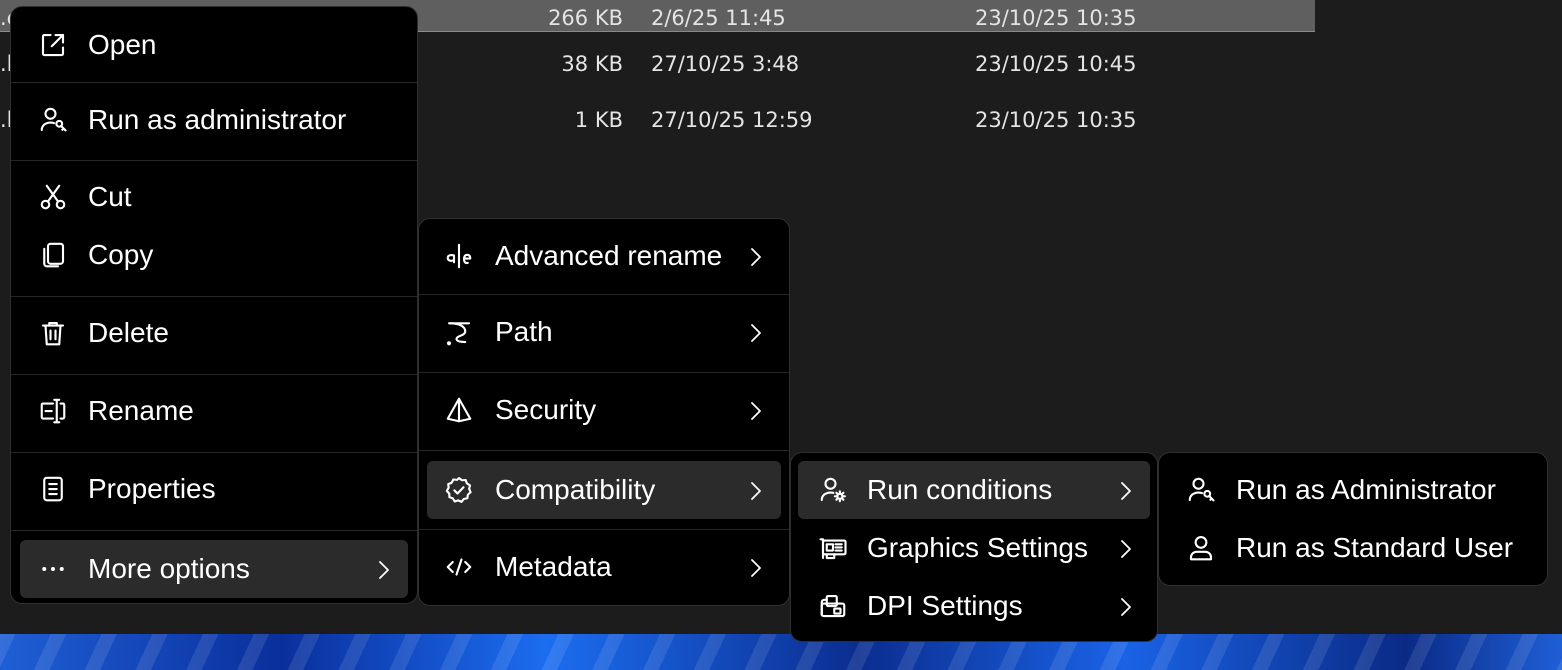  What do you see at coordinates (53, 411) in the screenshot?
I see `rename-icon` at bounding box center [53, 411].